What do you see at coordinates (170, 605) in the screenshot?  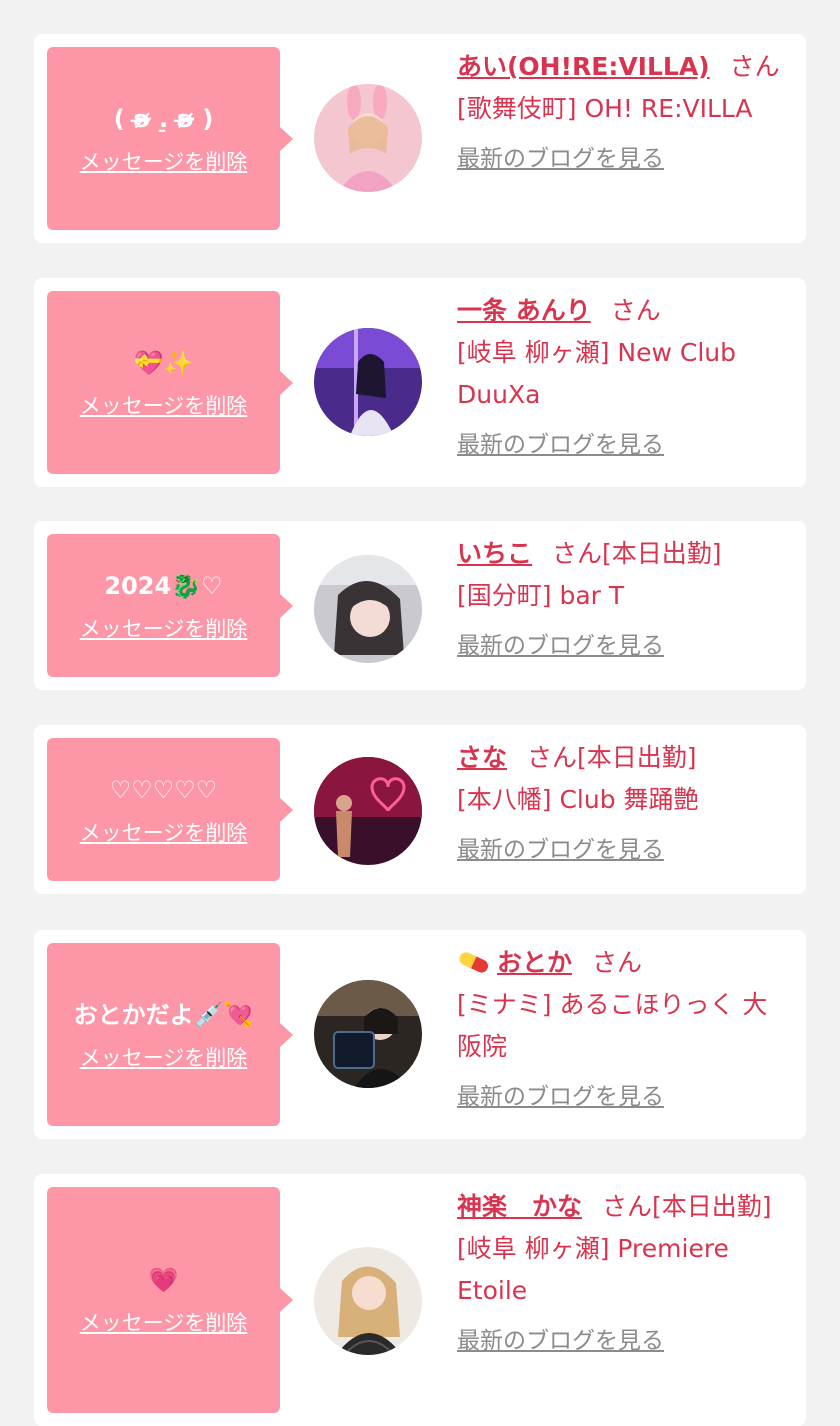 I see `message-bubble: 2024🐉♡ メッセージを削除` at bounding box center [170, 605].